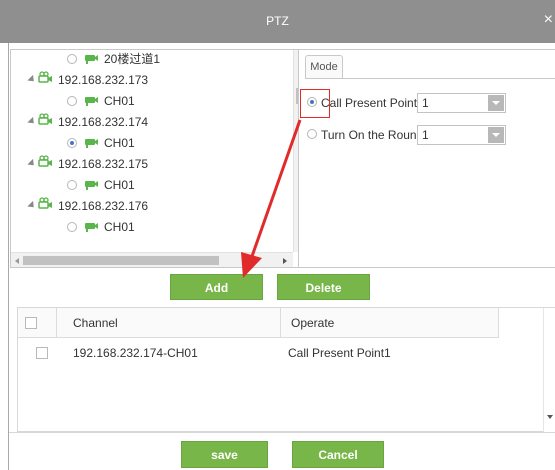 The width and height of the screenshot is (555, 470). I want to click on tree-channel-174: CH01, so click(167, 143).